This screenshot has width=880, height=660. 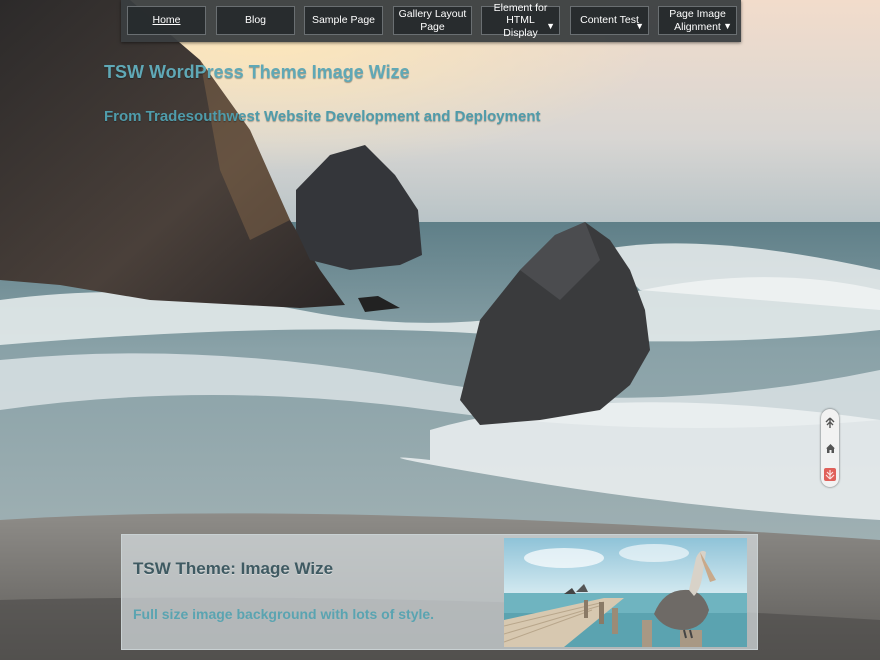 I want to click on nav-item-gallery-layout-page: Gallery Layout Page, so click(x=432, y=20).